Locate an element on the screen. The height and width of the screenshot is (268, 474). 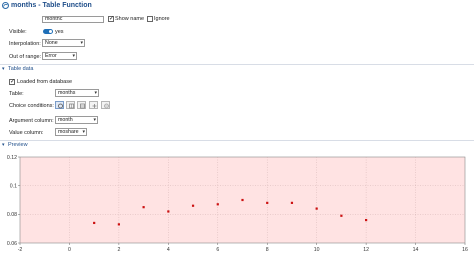
x-tick-label: -2 is located at coordinates (20, 250).